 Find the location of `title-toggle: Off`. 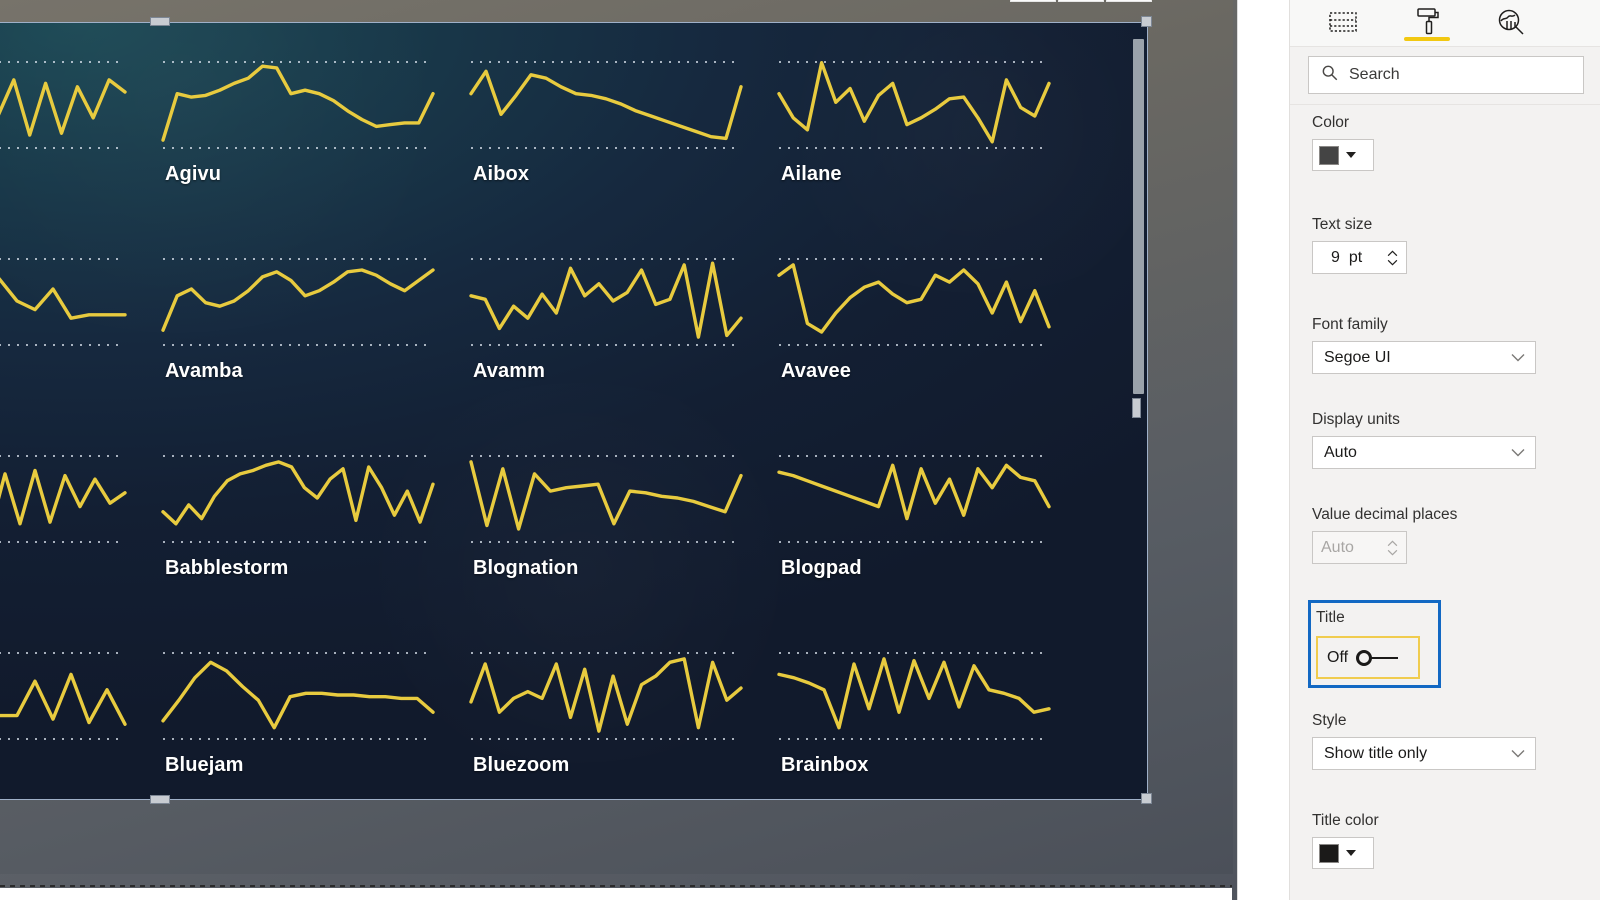

title-toggle: Off is located at coordinates (1368, 657).